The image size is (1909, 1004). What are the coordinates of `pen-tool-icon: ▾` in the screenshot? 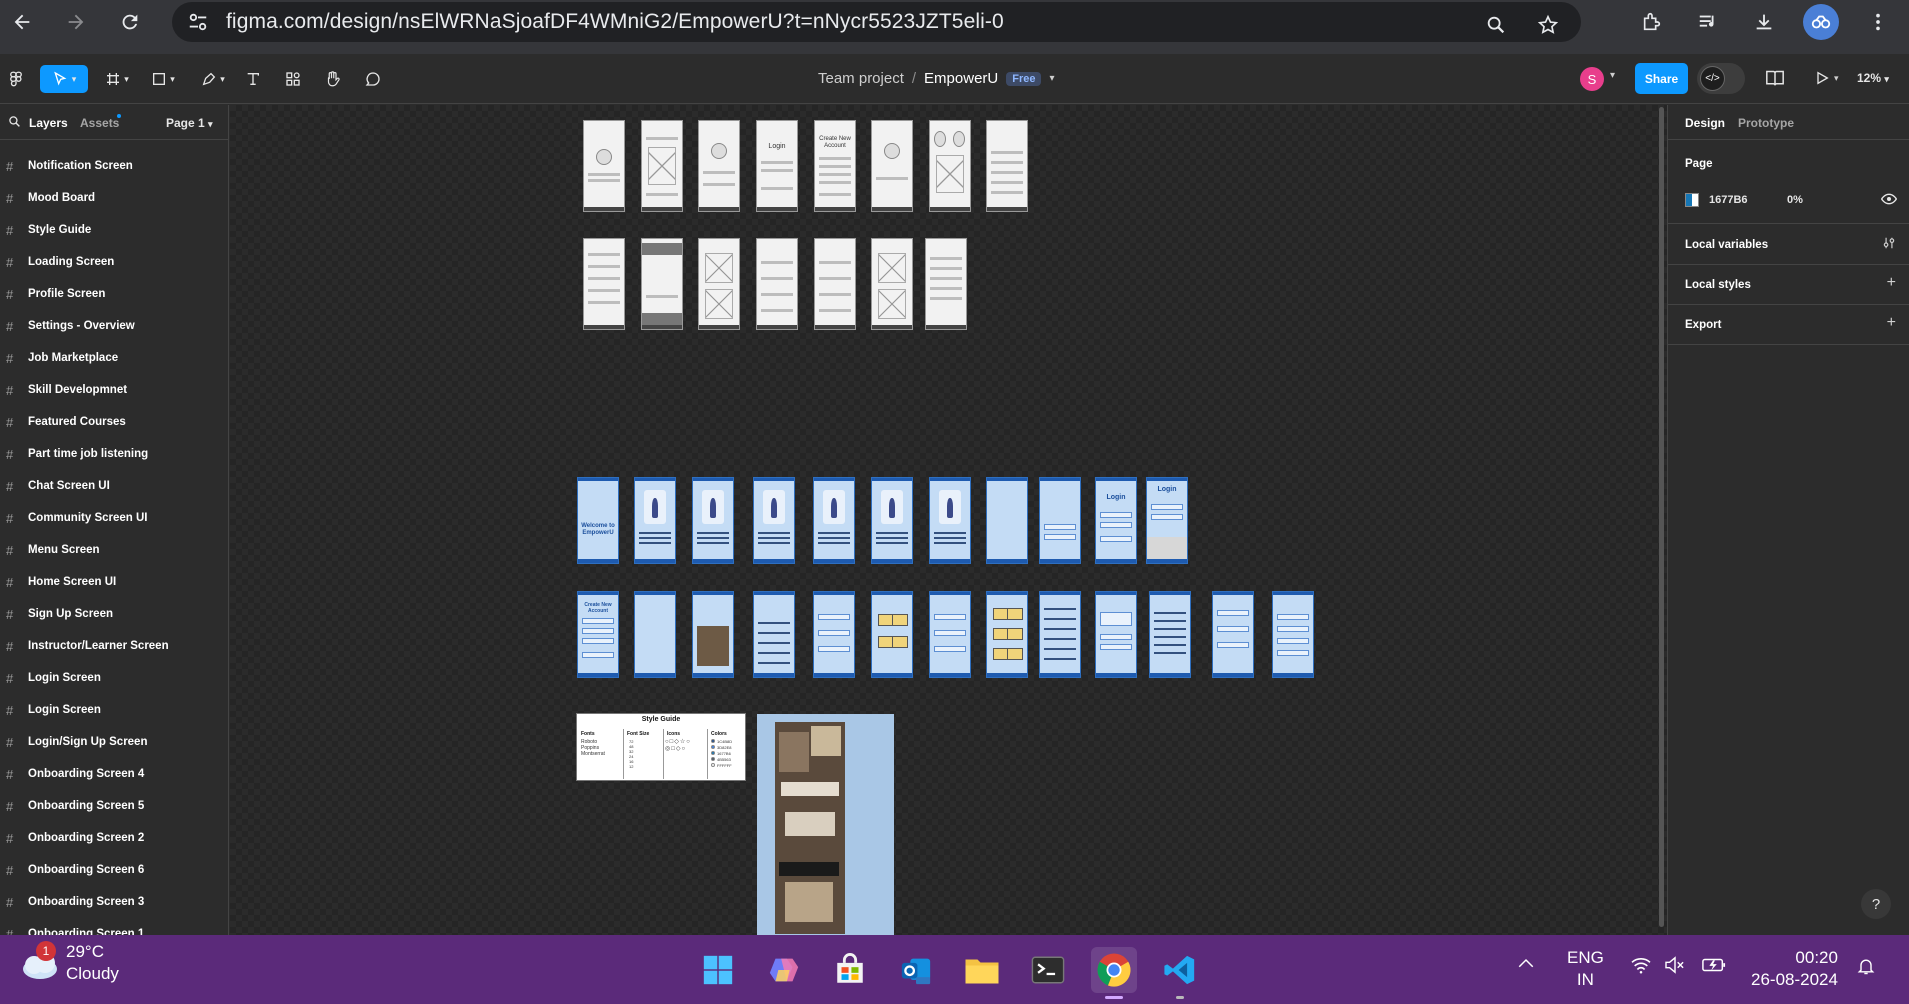 It's located at (213, 79).